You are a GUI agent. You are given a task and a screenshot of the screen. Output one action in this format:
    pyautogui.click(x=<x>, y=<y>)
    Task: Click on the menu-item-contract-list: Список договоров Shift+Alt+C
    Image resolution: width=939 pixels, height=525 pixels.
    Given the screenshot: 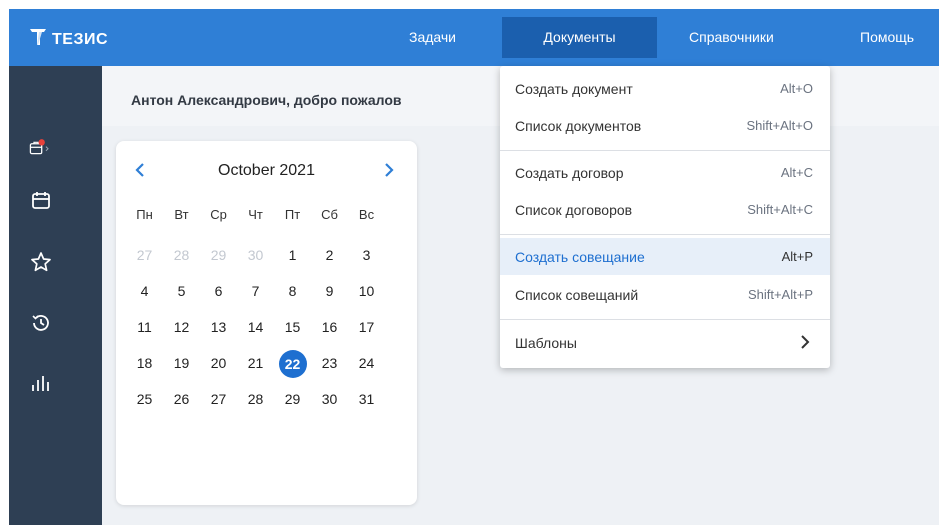 What is the action you would take?
    pyautogui.click(x=665, y=209)
    